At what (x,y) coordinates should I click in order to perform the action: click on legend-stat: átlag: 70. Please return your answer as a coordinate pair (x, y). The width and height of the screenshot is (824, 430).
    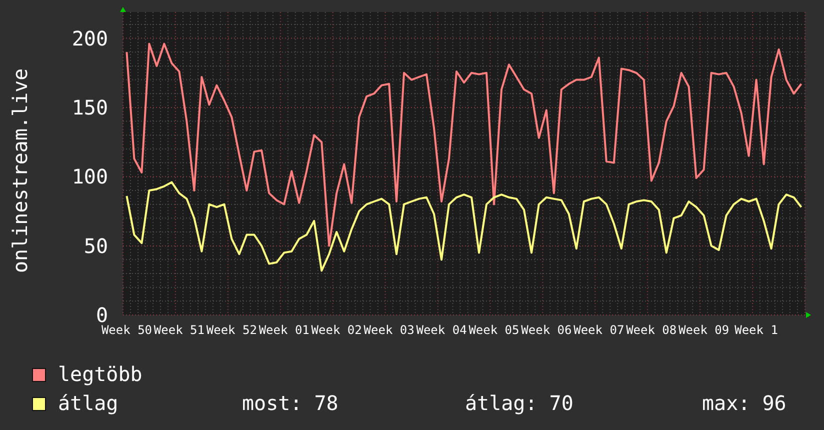
    Looking at the image, I should click on (519, 403).